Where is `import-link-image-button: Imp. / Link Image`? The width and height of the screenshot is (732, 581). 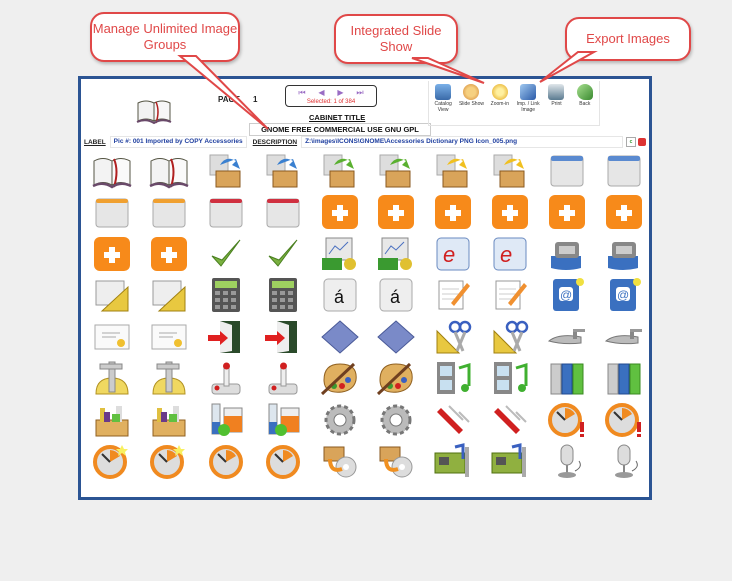
import-link-image-button: Imp. / Link Image is located at coordinates (528, 103).